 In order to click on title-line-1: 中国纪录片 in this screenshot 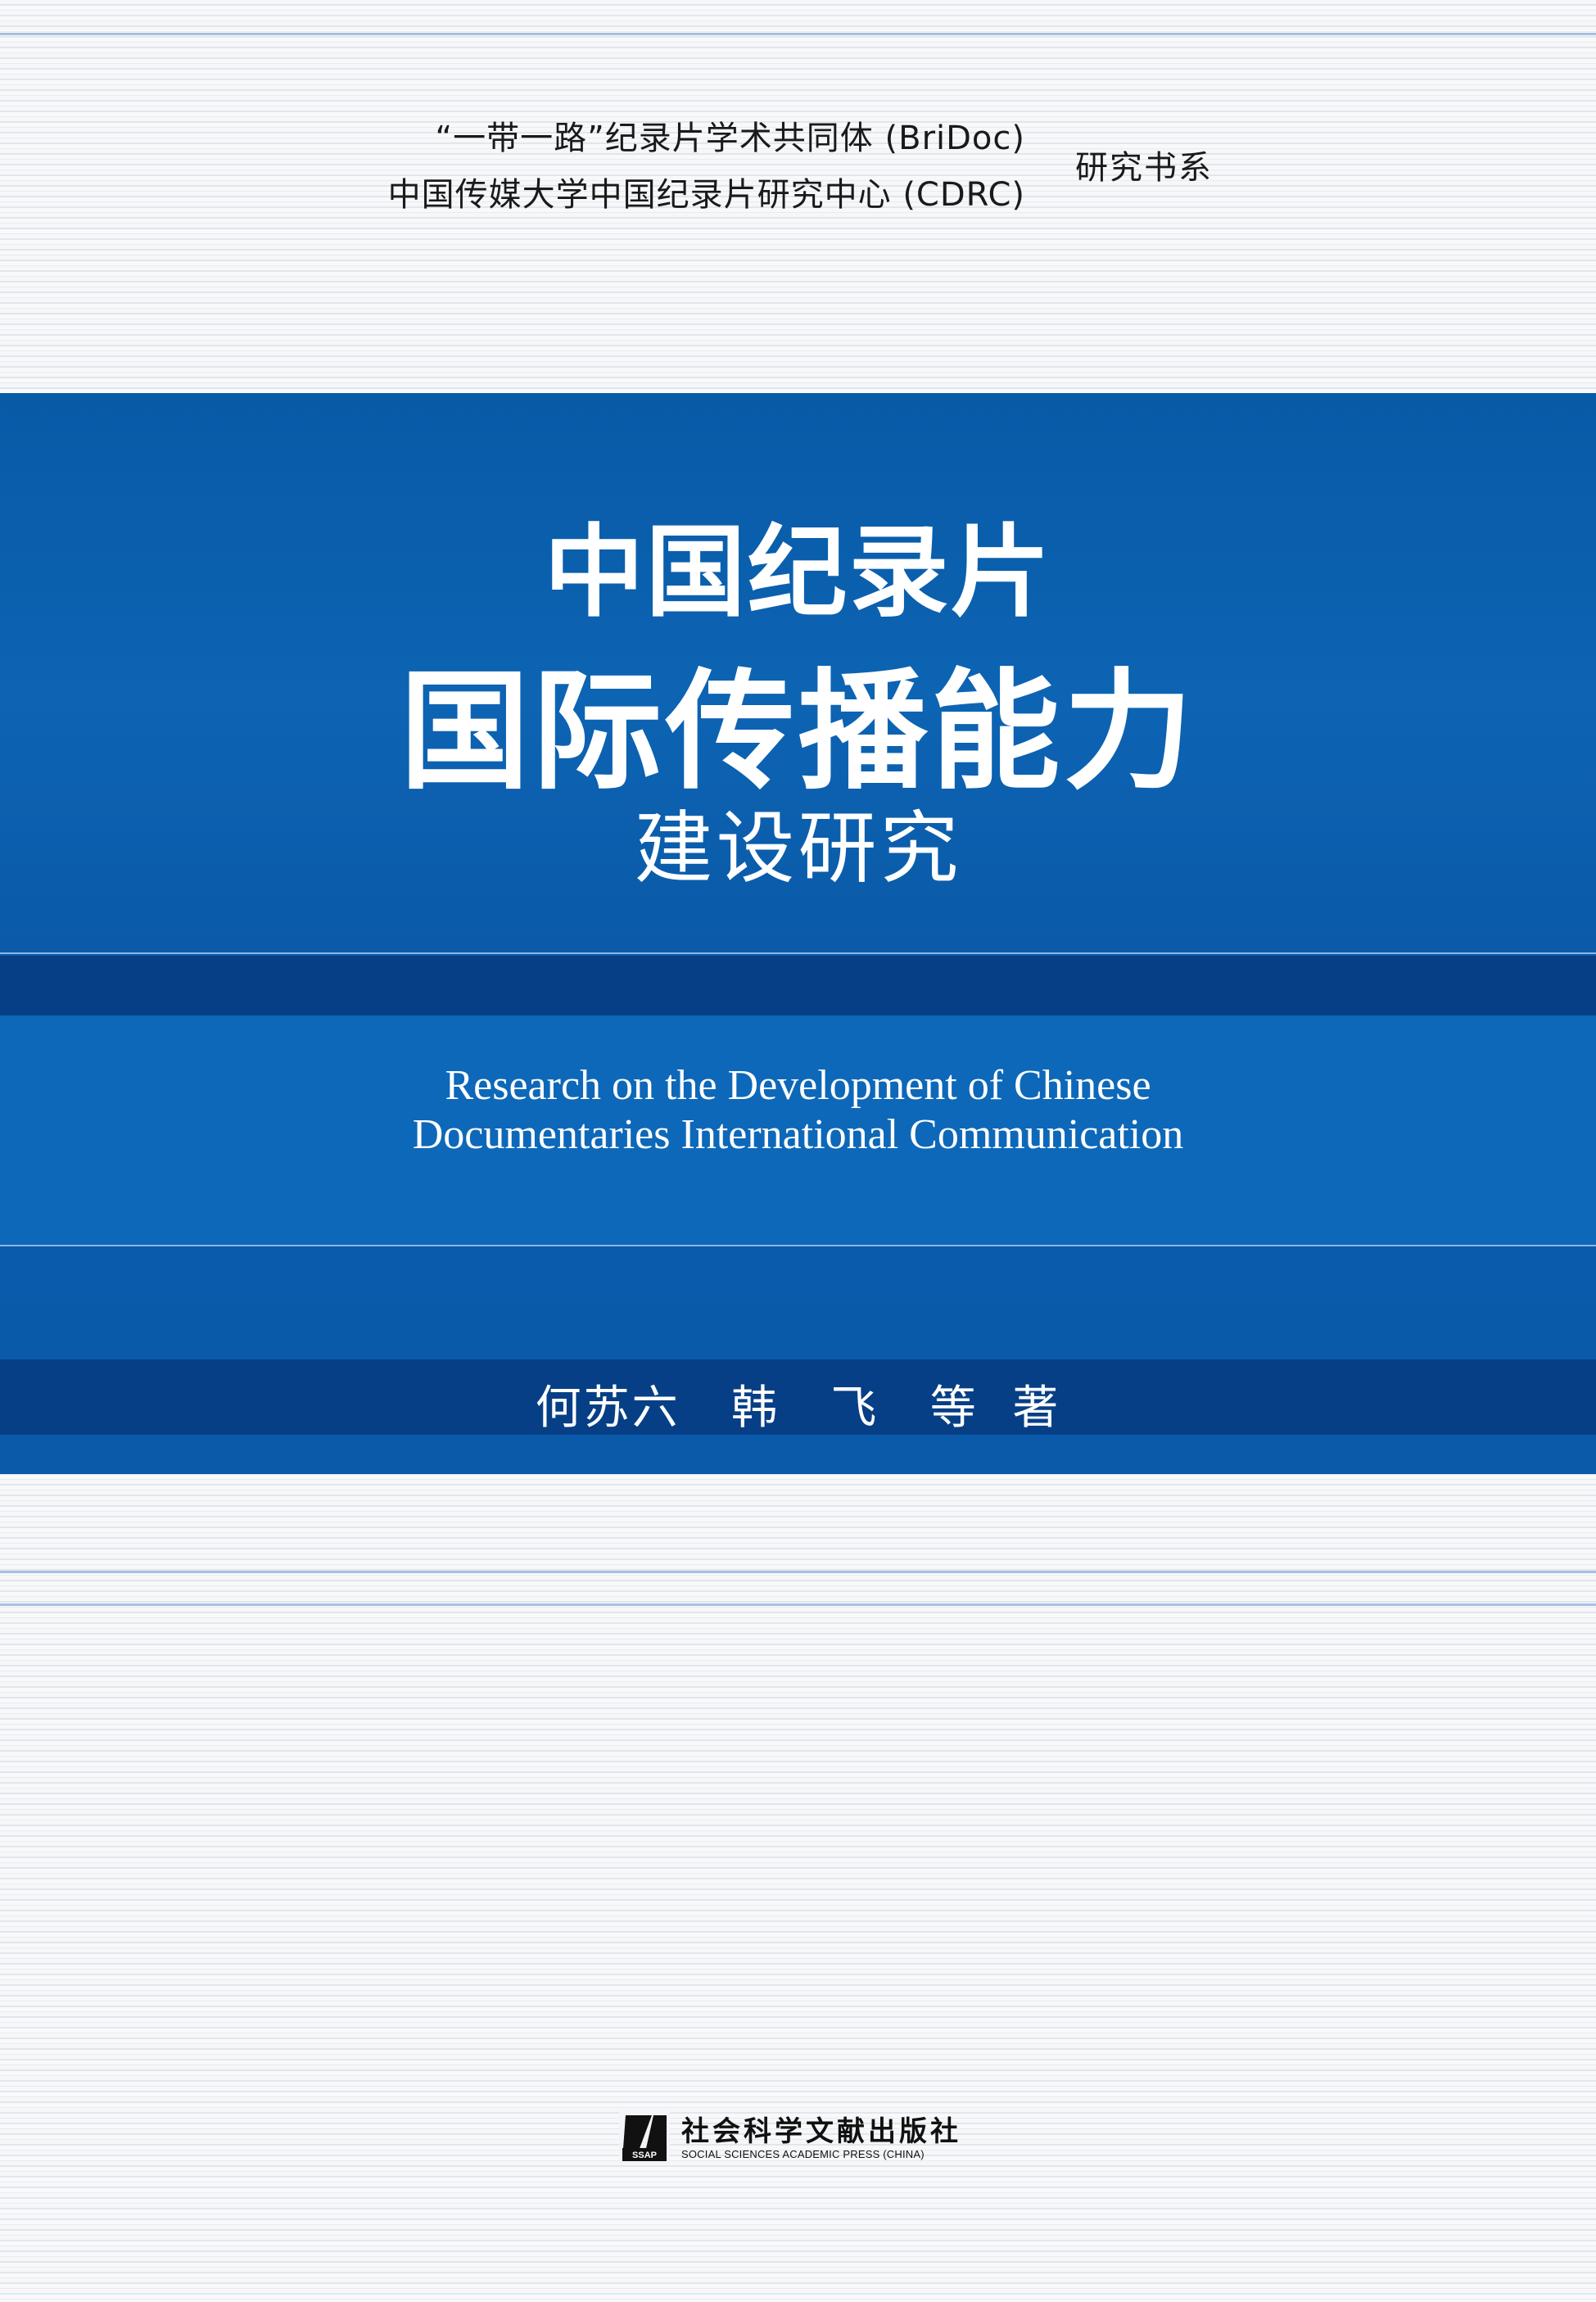, I will do `click(798, 572)`.